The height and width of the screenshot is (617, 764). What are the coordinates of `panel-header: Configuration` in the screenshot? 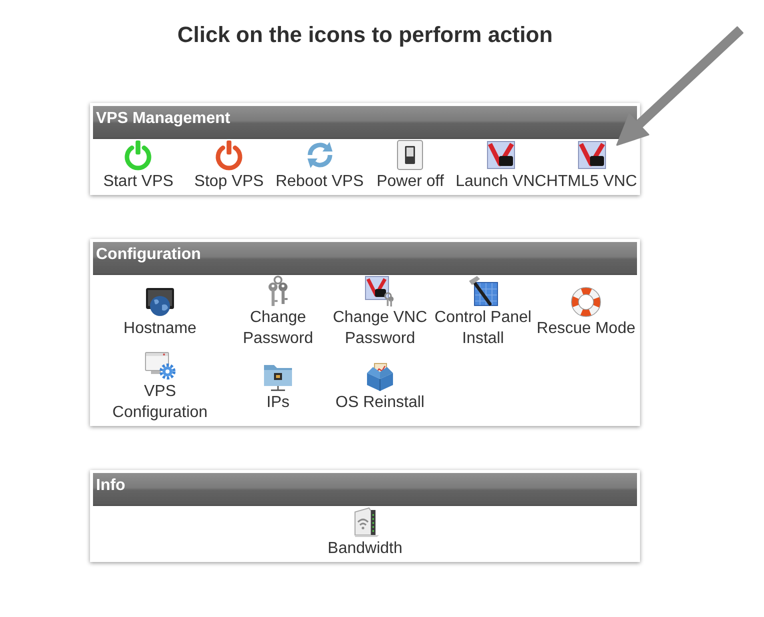 It's located at (365, 258).